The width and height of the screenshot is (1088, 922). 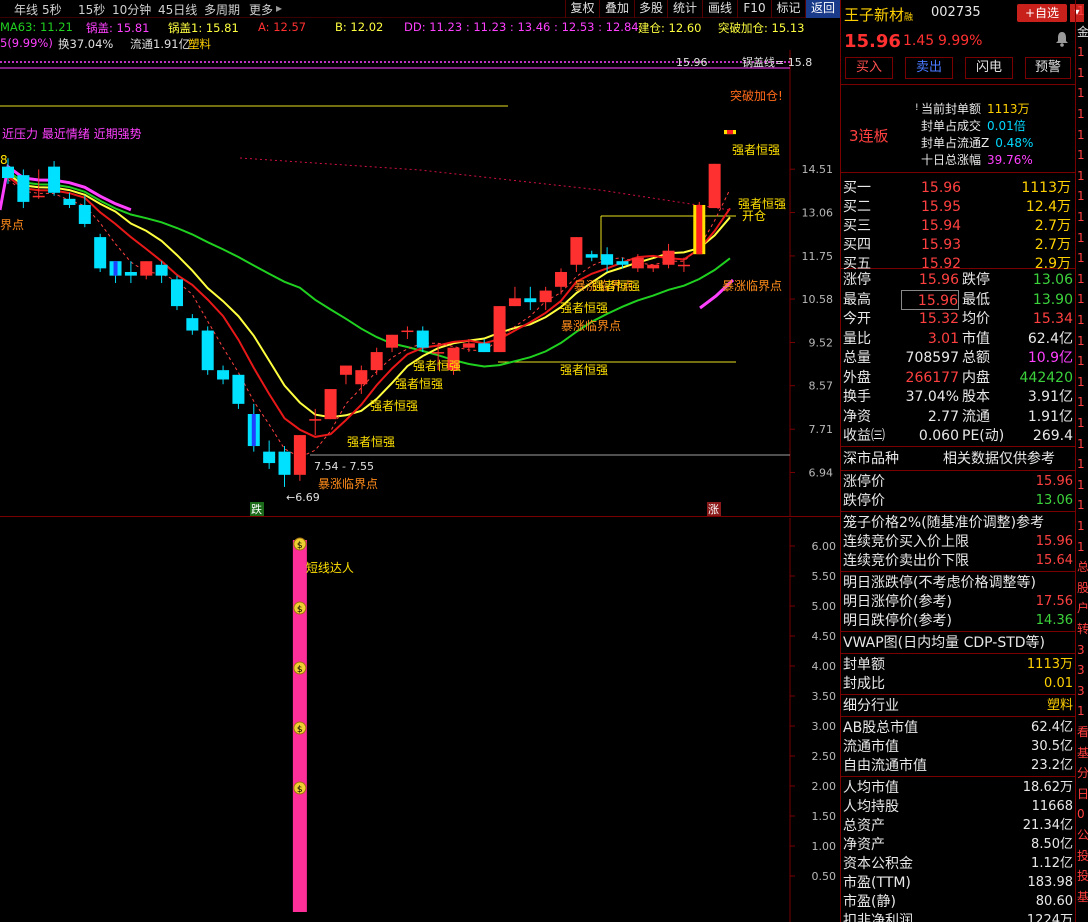 What do you see at coordinates (1081, 814) in the screenshot?
I see `strip-item: 0` at bounding box center [1081, 814].